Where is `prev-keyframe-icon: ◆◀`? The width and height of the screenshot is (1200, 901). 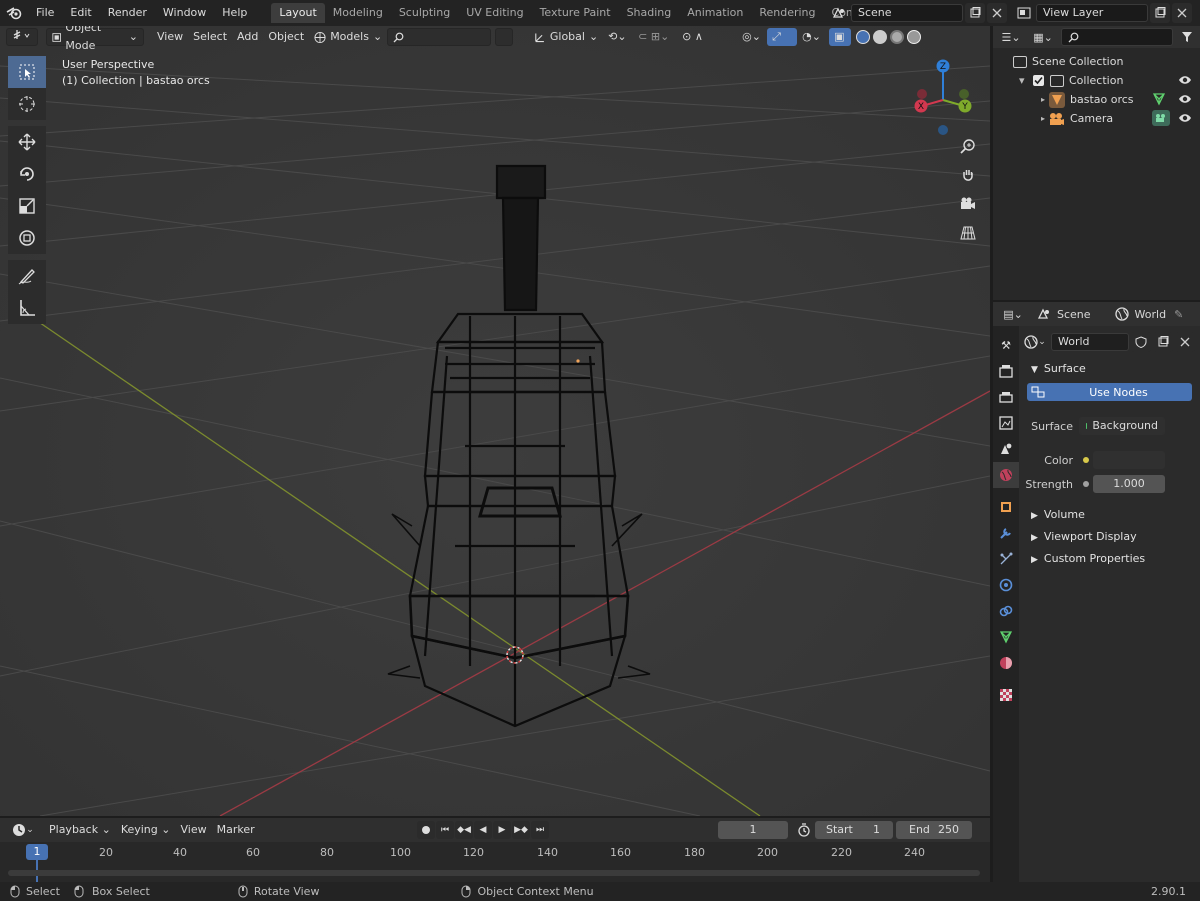
prev-keyframe-icon: ◆◀ is located at coordinates (464, 830).